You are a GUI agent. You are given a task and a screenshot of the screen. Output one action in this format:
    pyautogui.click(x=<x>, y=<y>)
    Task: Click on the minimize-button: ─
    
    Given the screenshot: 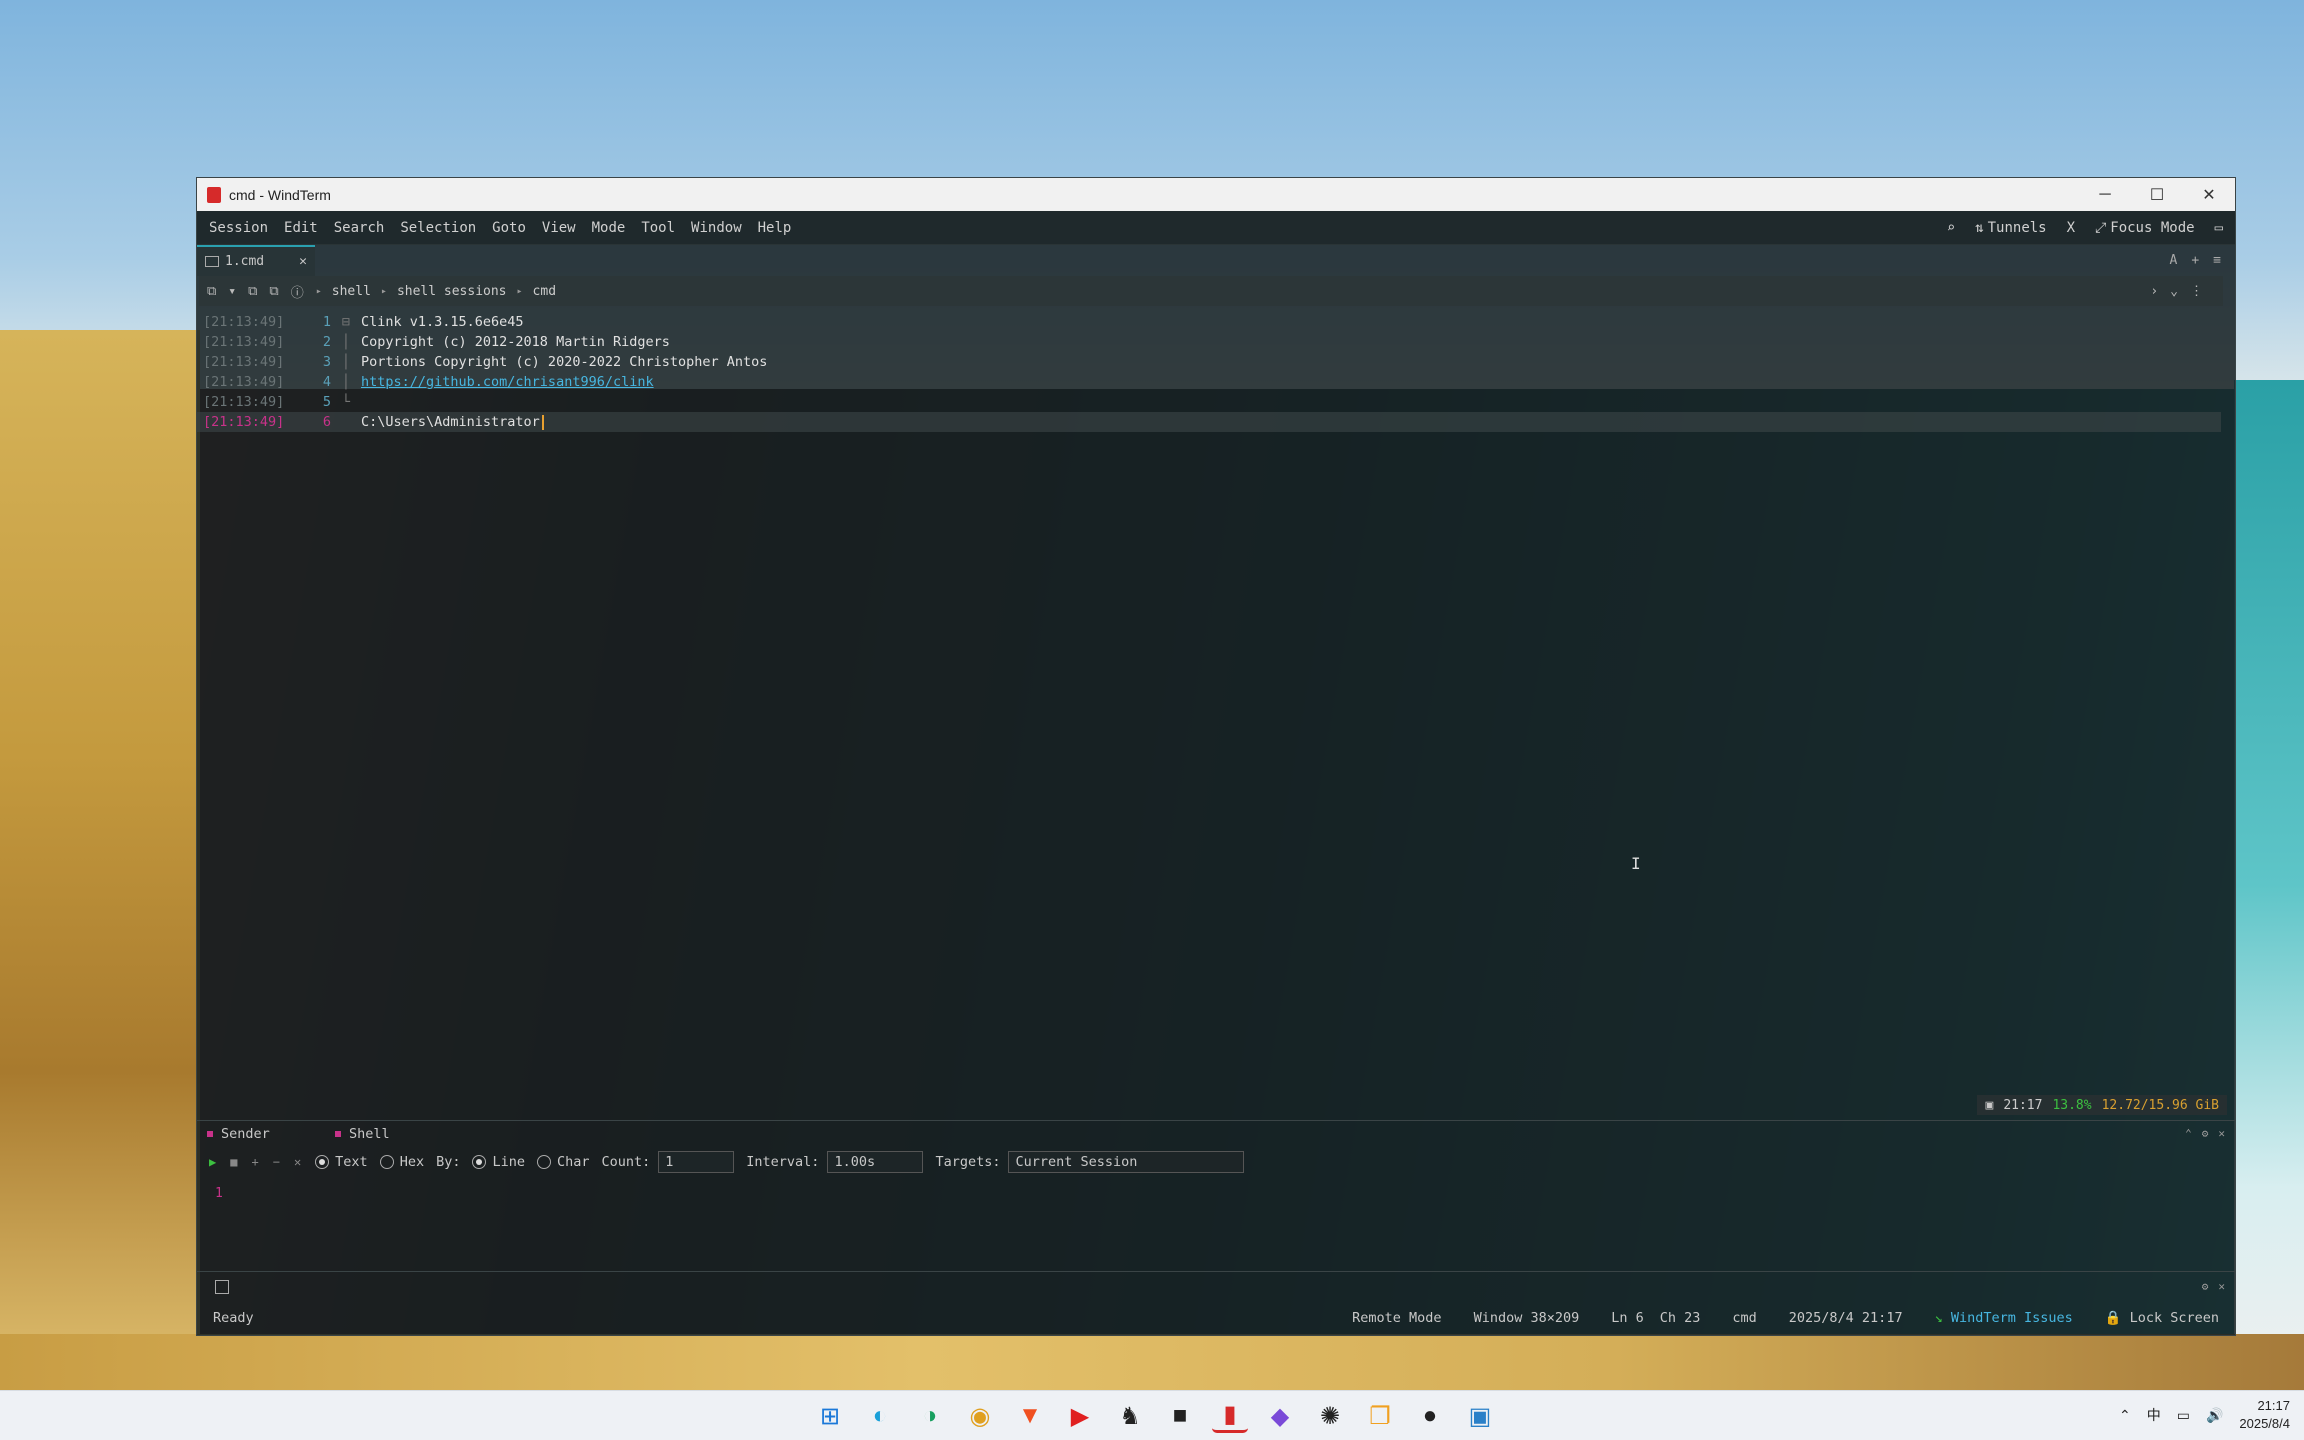 What is the action you would take?
    pyautogui.click(x=2105, y=194)
    